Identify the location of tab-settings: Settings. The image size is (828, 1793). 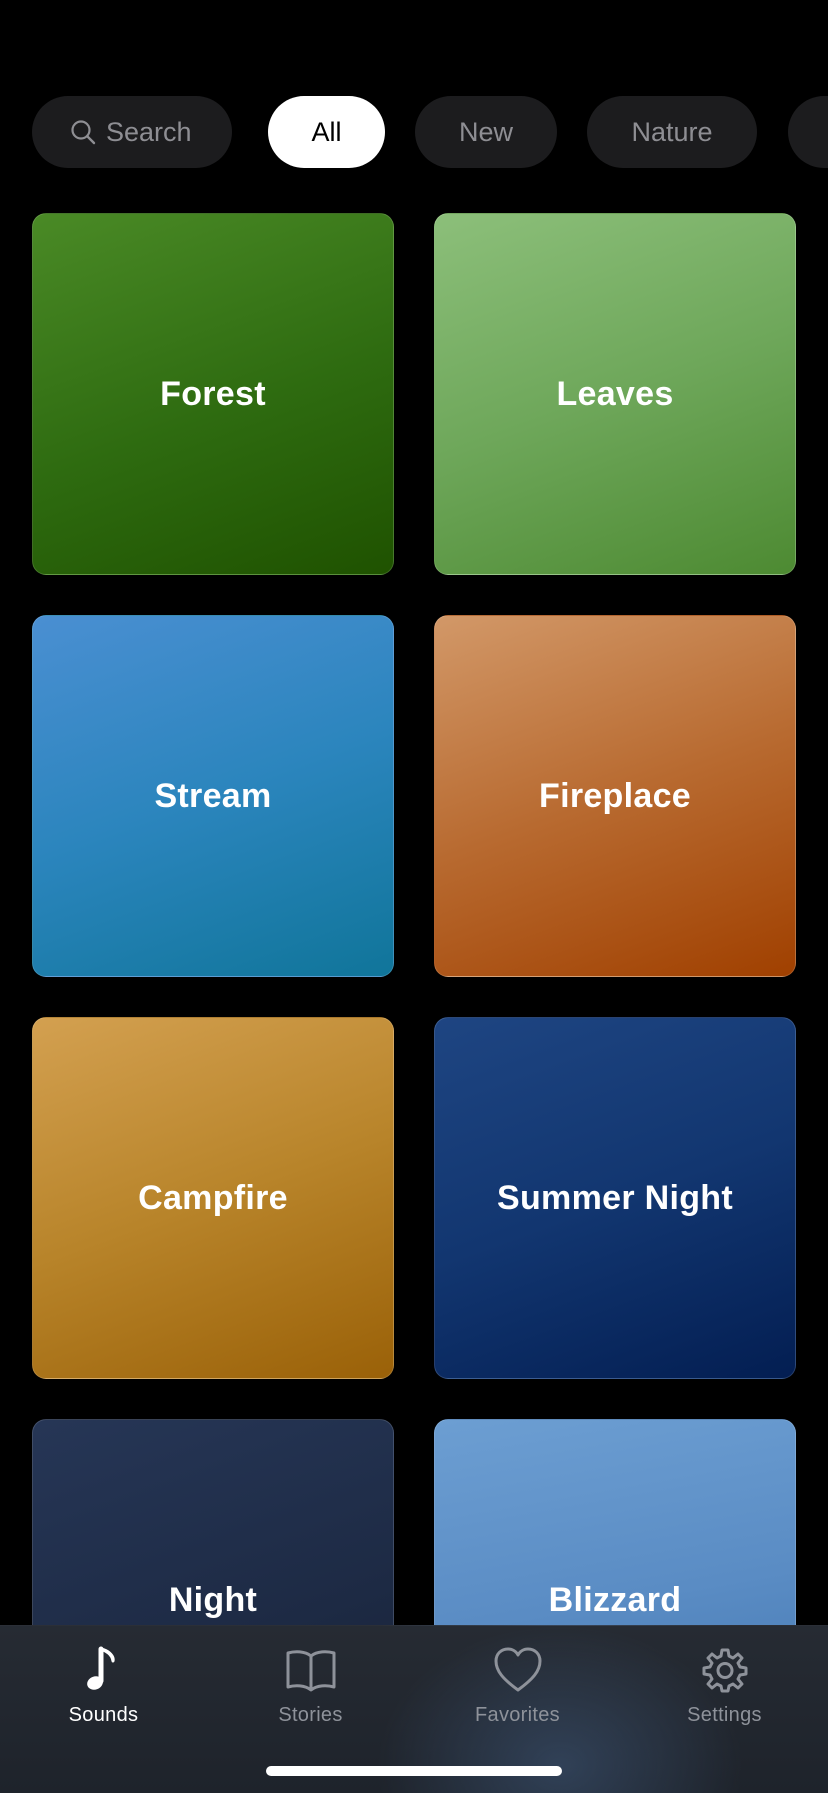
(724, 1692).